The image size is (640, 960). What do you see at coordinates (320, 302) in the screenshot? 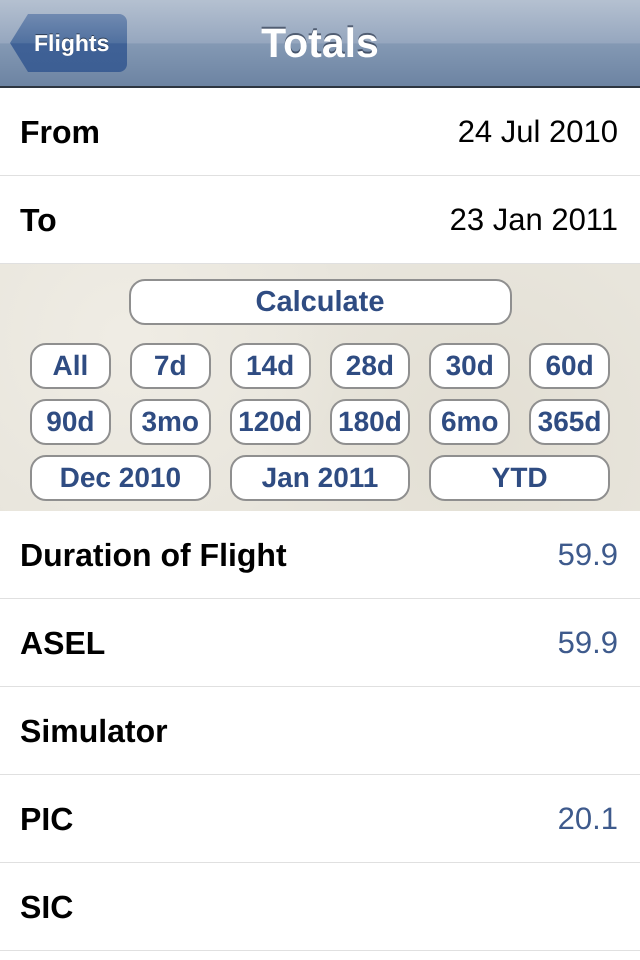
I see `calculate-button: Calculate` at bounding box center [320, 302].